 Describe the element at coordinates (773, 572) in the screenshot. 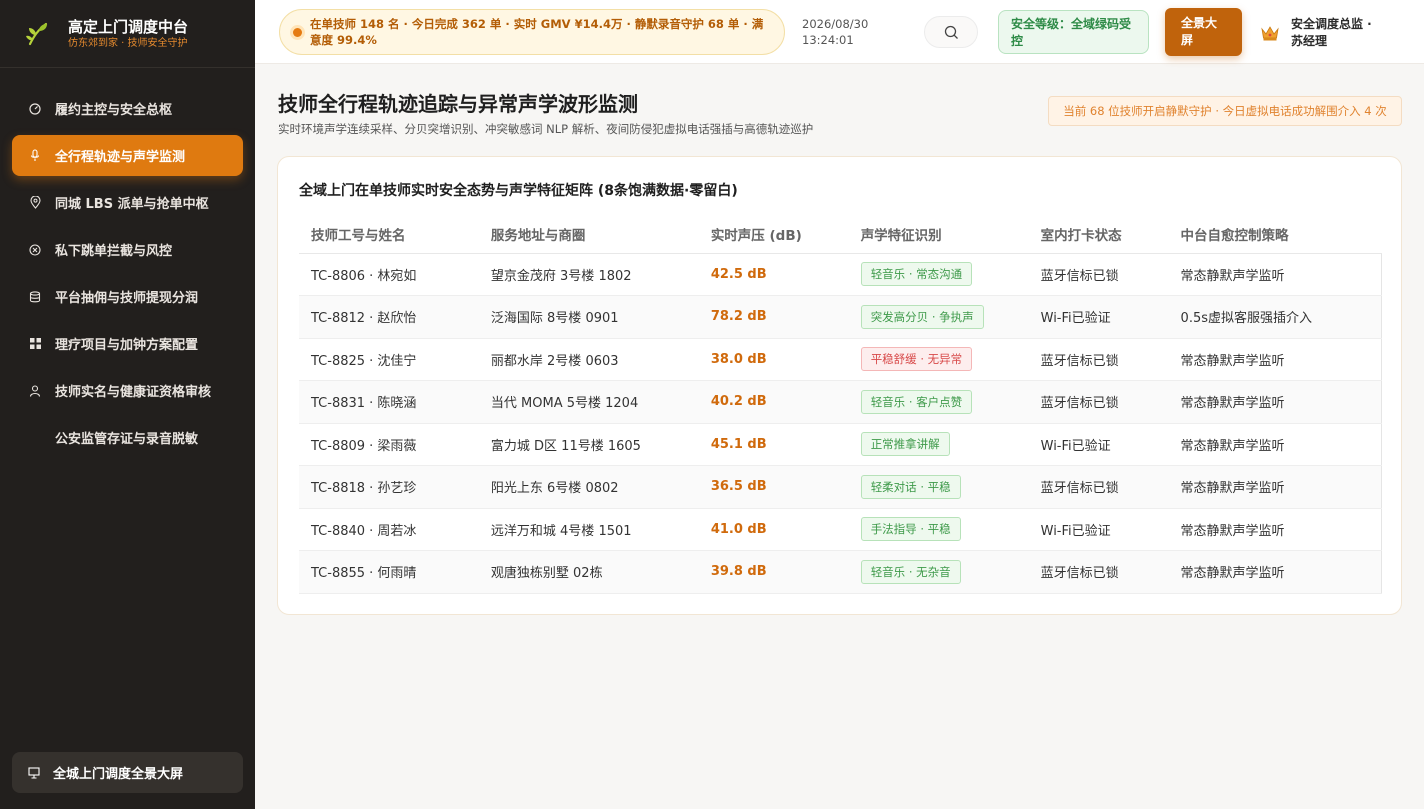

I see `decibel-cell: 39.8 dB` at that location.